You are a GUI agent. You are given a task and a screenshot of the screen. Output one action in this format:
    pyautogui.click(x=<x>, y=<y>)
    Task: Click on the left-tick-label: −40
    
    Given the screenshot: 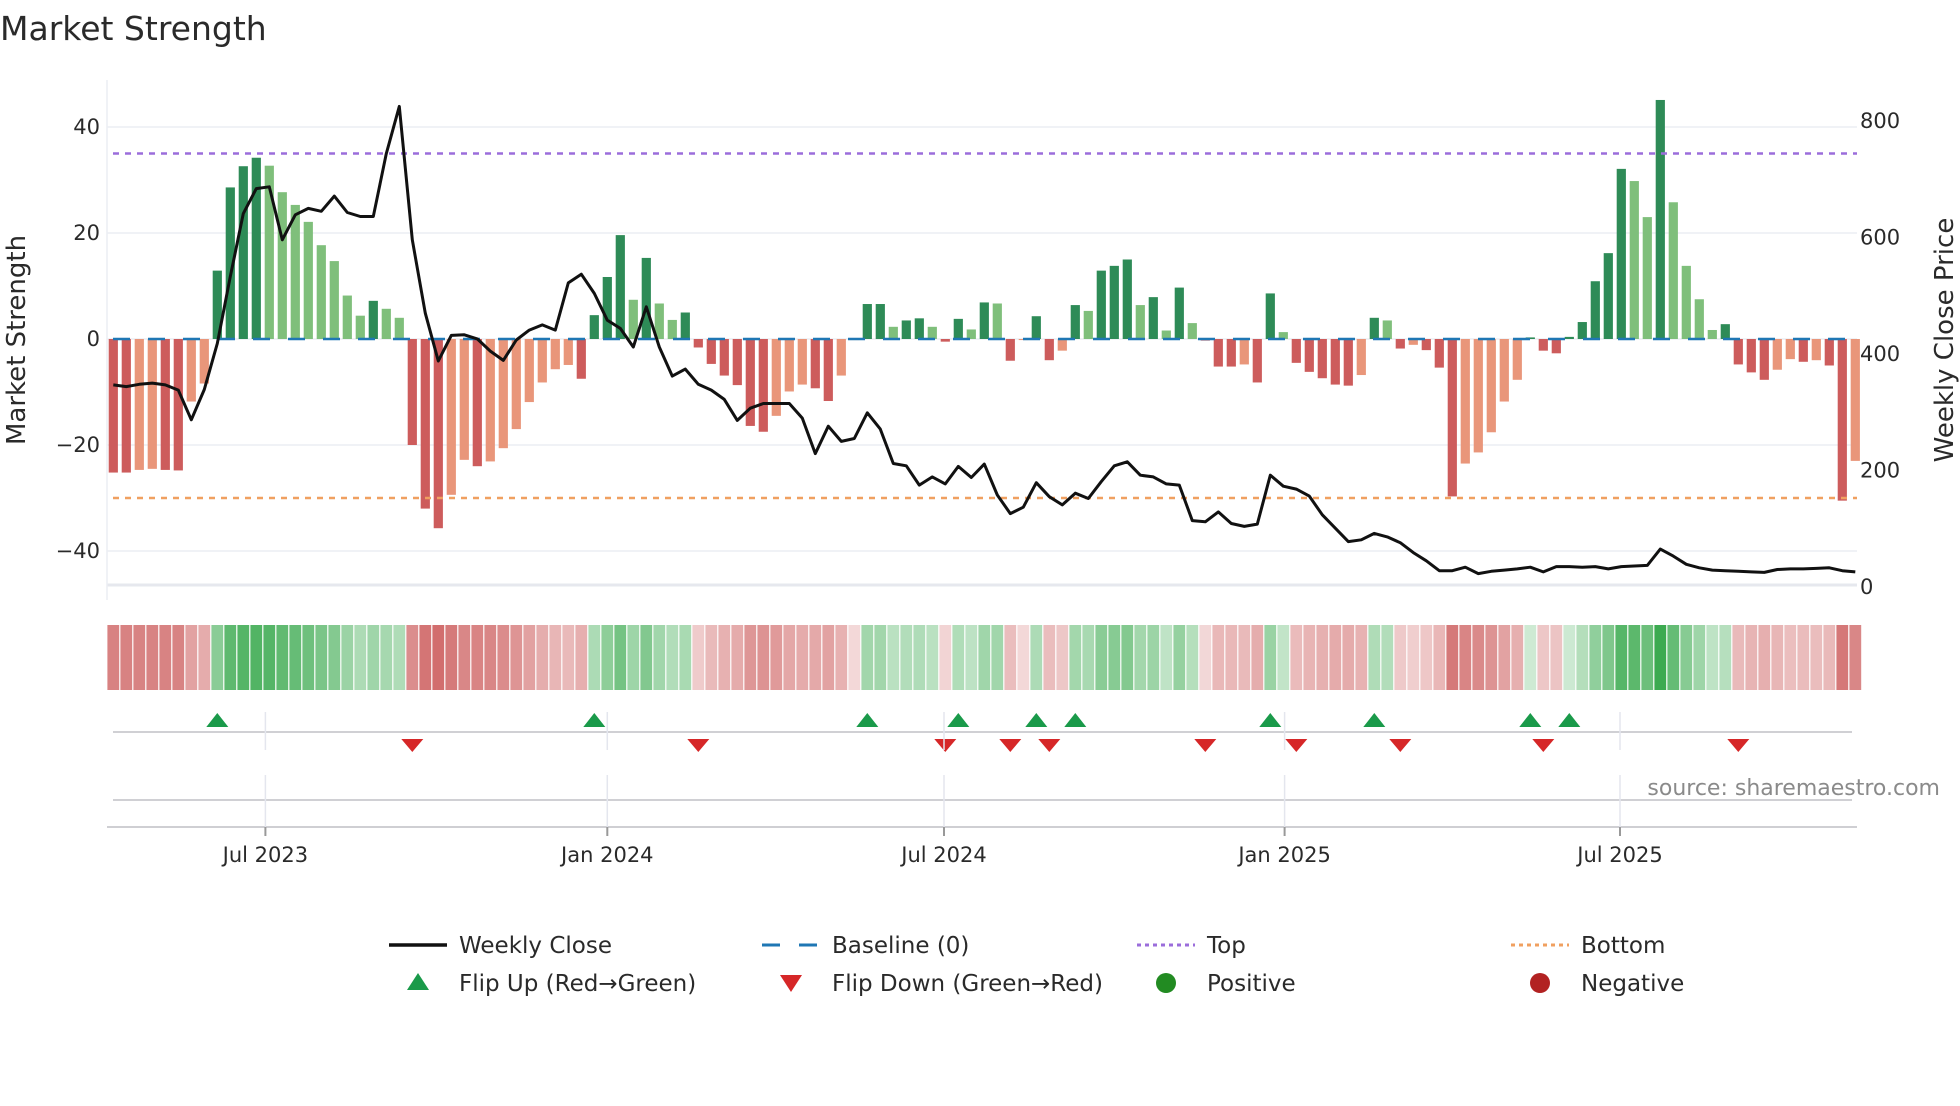 What is the action you would take?
    pyautogui.click(x=78, y=551)
    